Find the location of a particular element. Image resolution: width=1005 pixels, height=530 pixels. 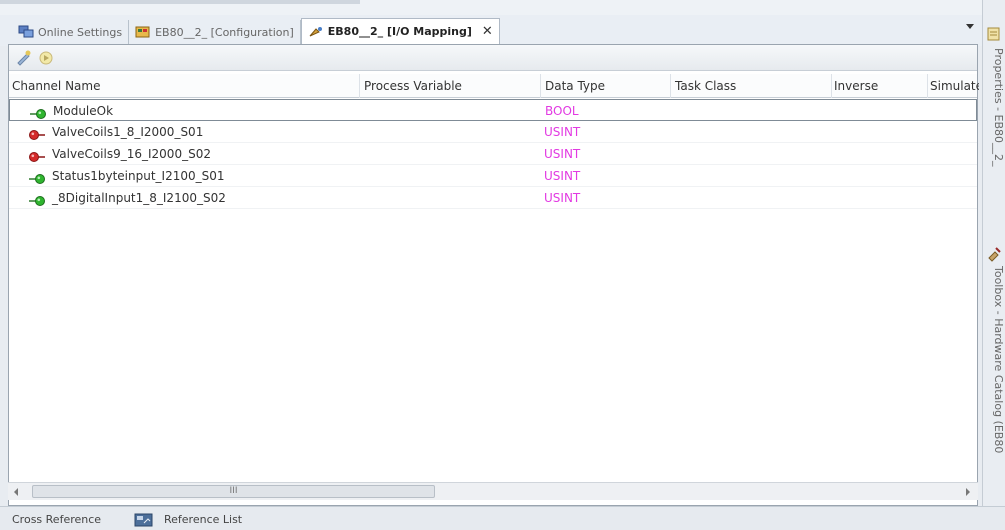

network-icon is located at coordinates (26, 32).